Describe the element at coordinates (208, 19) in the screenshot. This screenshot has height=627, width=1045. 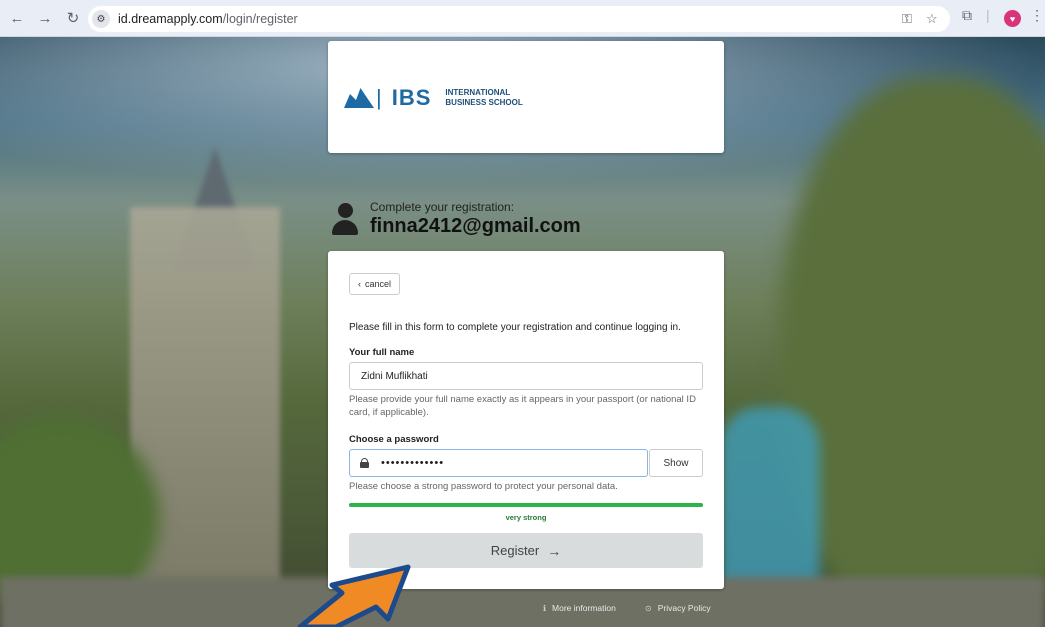
I see `url-text: id.dreamapply.com/login/register` at that location.